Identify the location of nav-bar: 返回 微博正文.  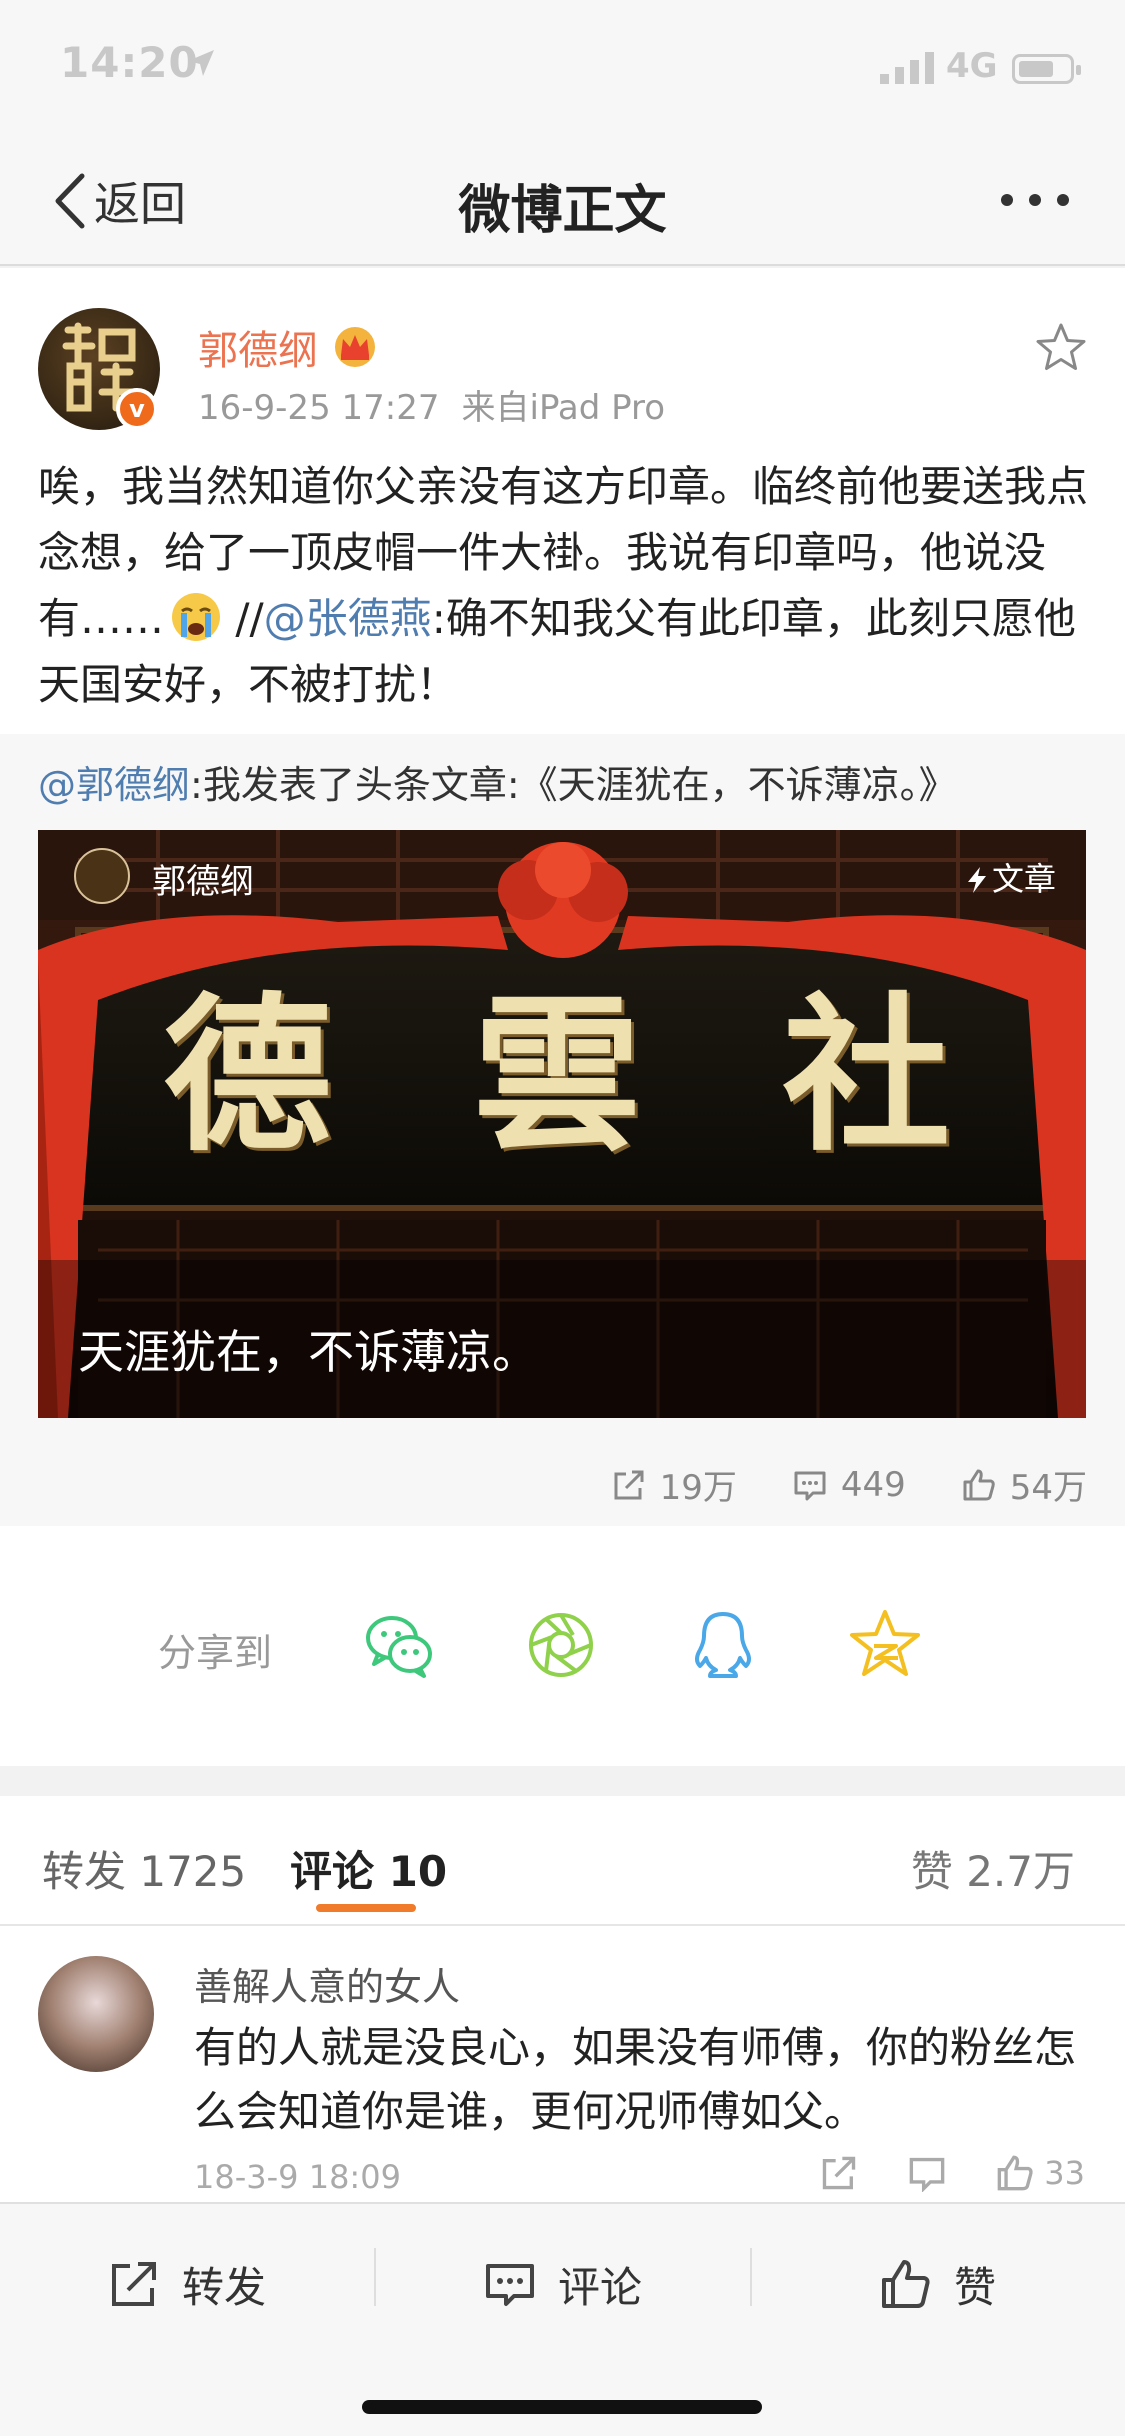
(562, 200).